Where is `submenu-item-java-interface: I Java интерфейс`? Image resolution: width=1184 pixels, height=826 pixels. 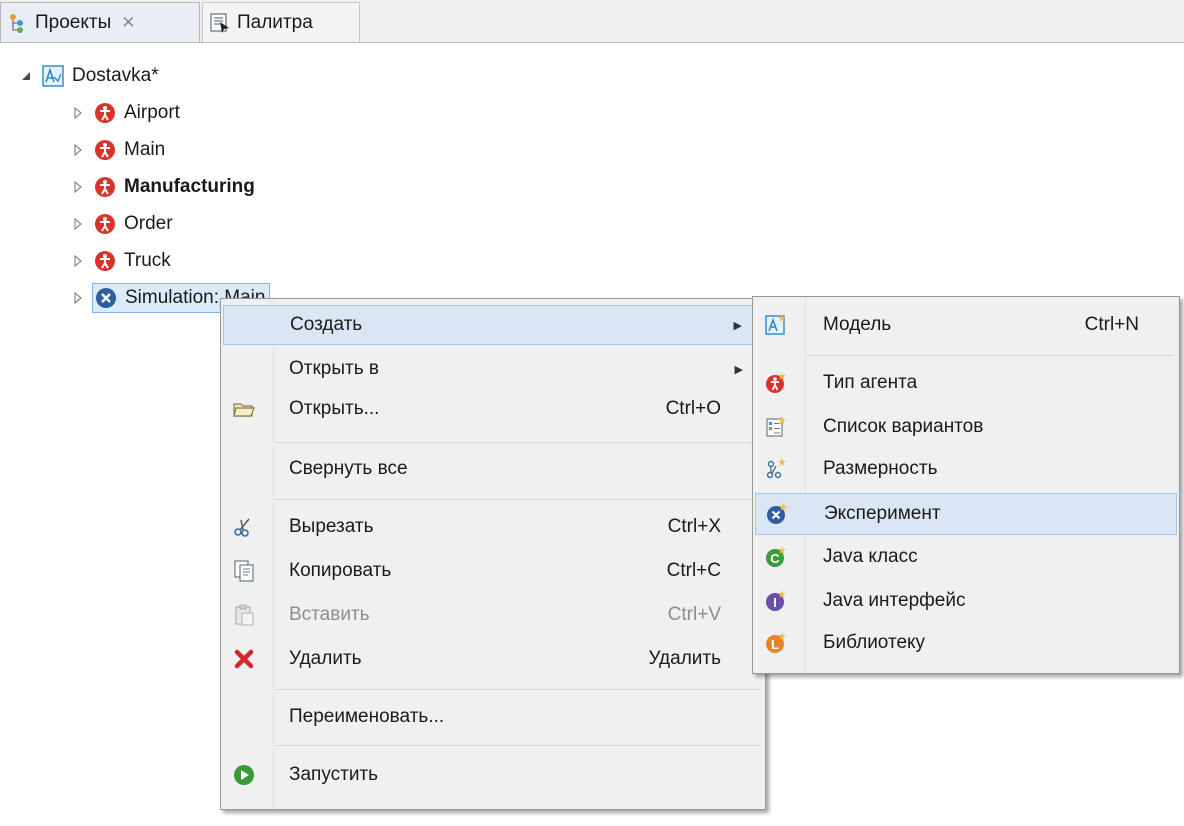
submenu-item-java-interface: I Java интерфейс is located at coordinates (966, 601).